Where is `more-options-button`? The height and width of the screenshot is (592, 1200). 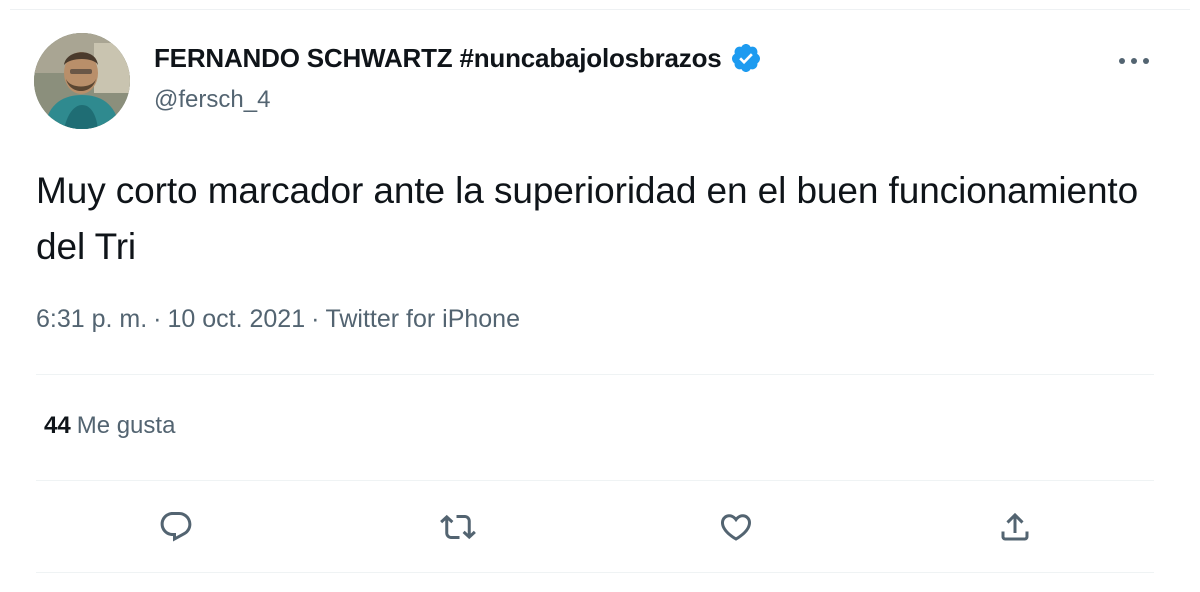 more-options-button is located at coordinates (1134, 61).